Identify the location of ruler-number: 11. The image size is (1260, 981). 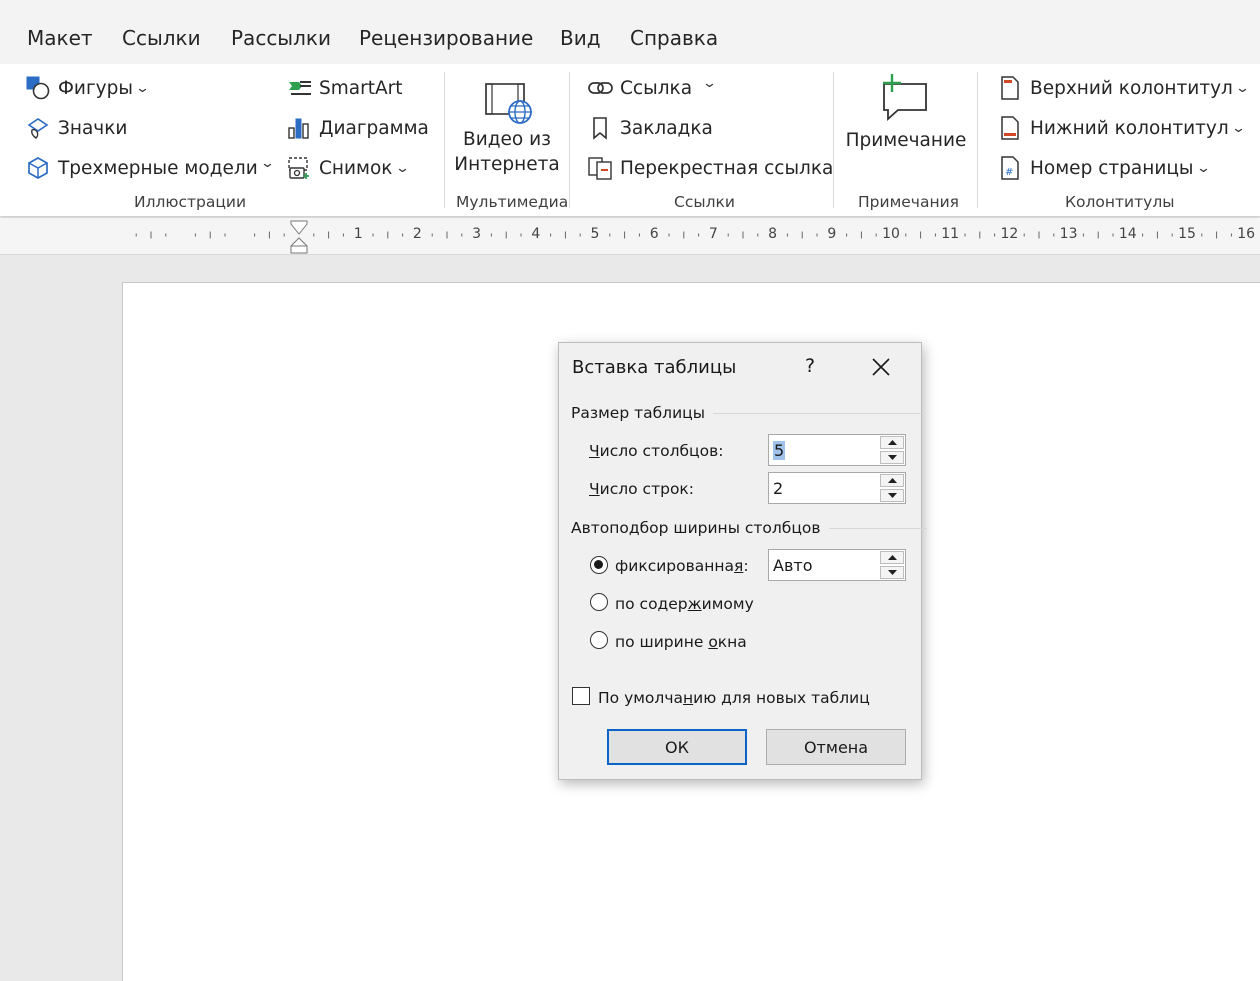
(950, 234).